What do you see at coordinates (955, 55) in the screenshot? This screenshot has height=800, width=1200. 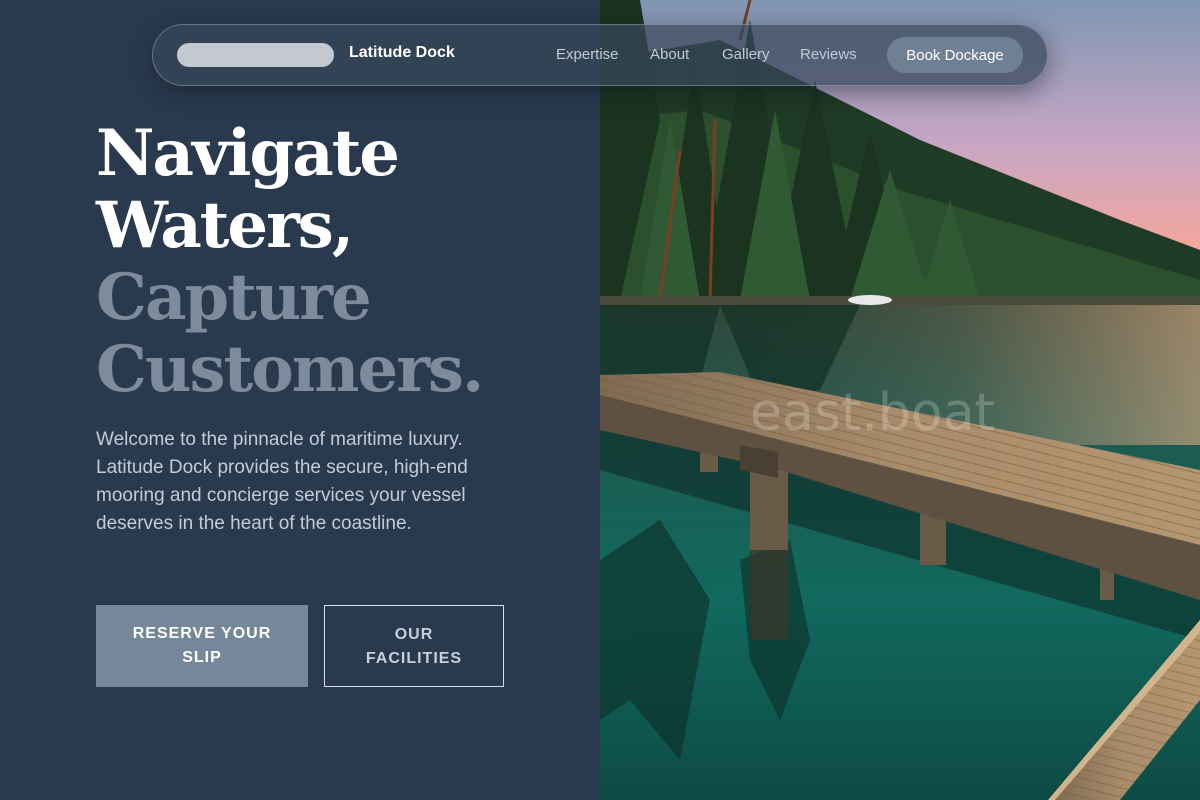 I see `book-dockage-button: Book Dockage` at bounding box center [955, 55].